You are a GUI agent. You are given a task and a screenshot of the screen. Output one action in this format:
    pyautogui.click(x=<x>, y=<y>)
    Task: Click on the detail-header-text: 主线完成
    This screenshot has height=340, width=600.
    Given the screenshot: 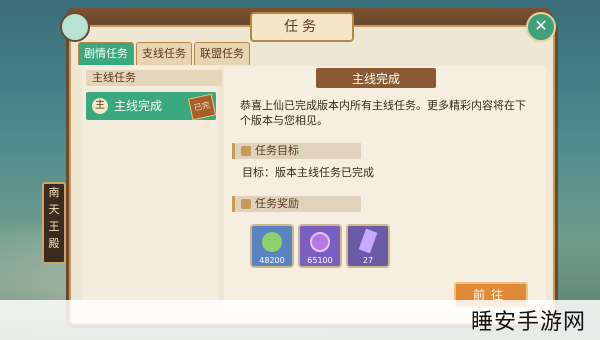 What is the action you would take?
    pyautogui.click(x=375, y=79)
    